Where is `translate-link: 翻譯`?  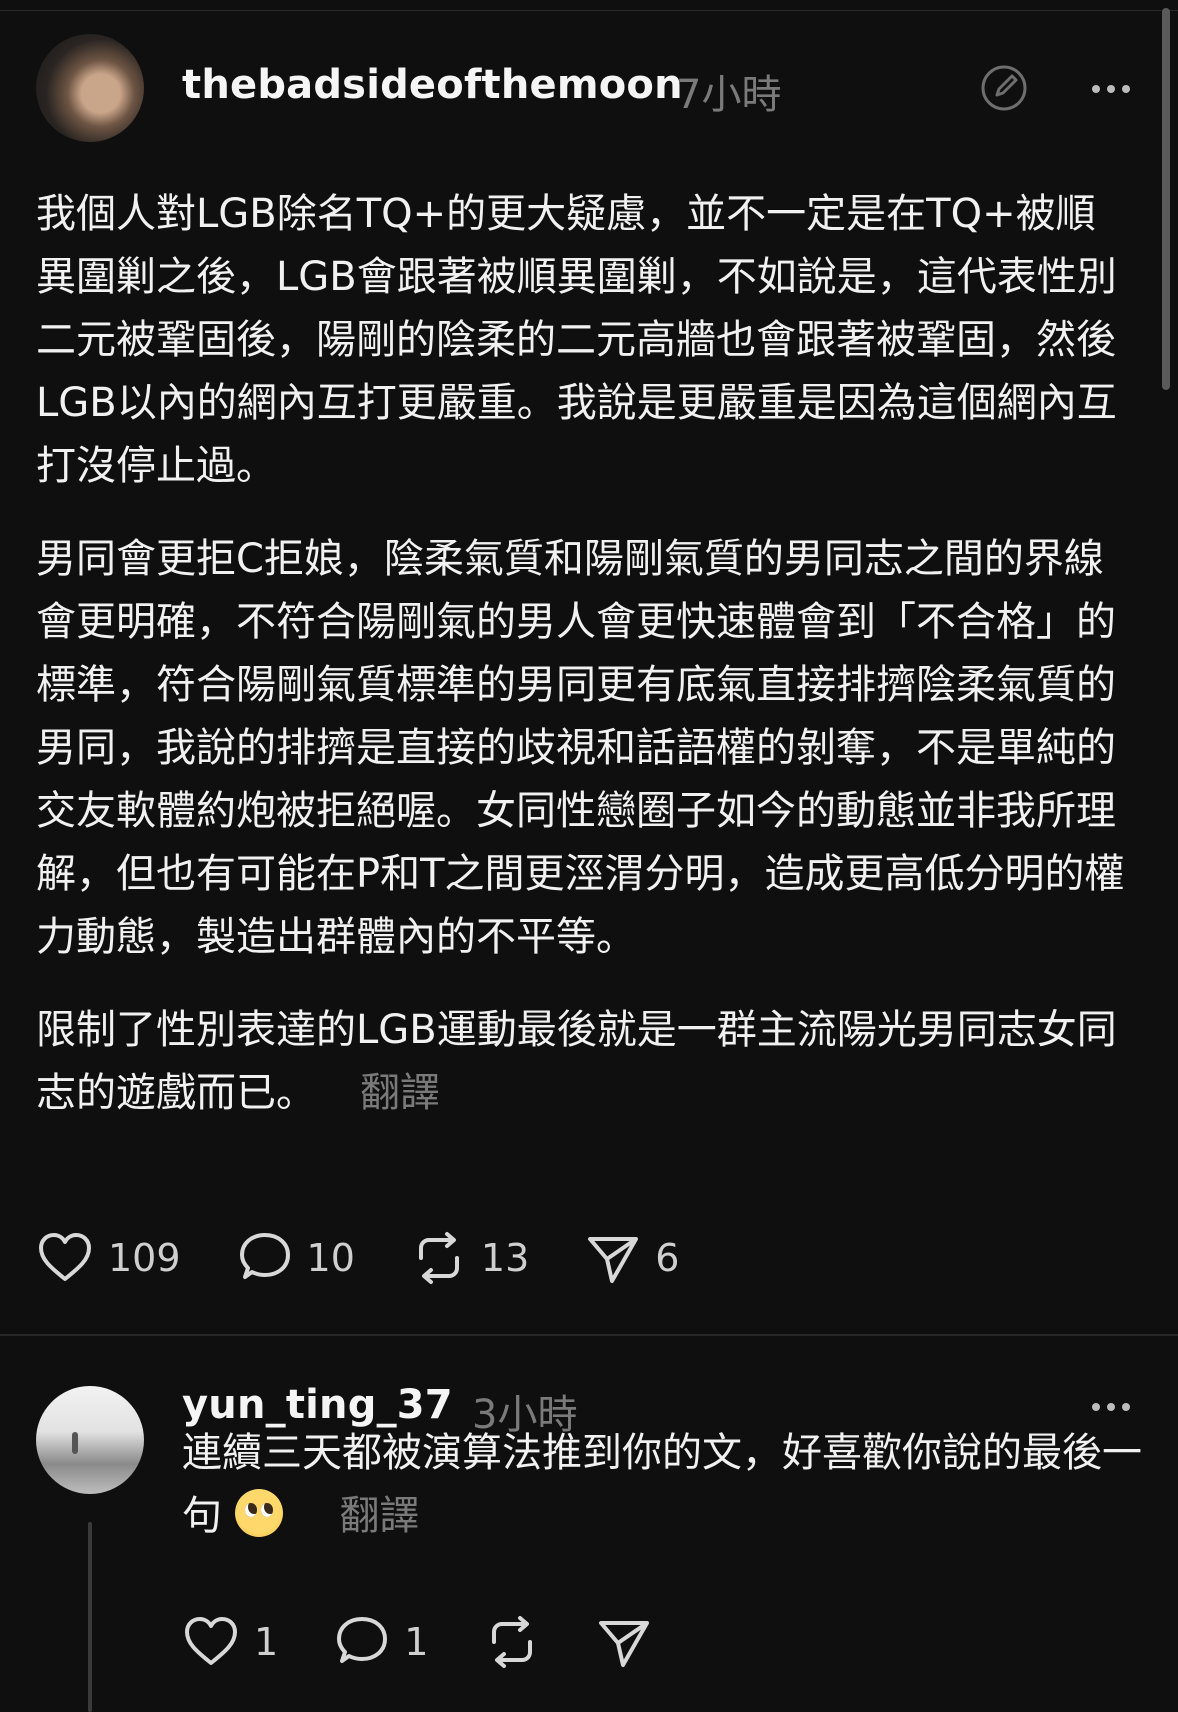 translate-link: 翻譯 is located at coordinates (400, 1093).